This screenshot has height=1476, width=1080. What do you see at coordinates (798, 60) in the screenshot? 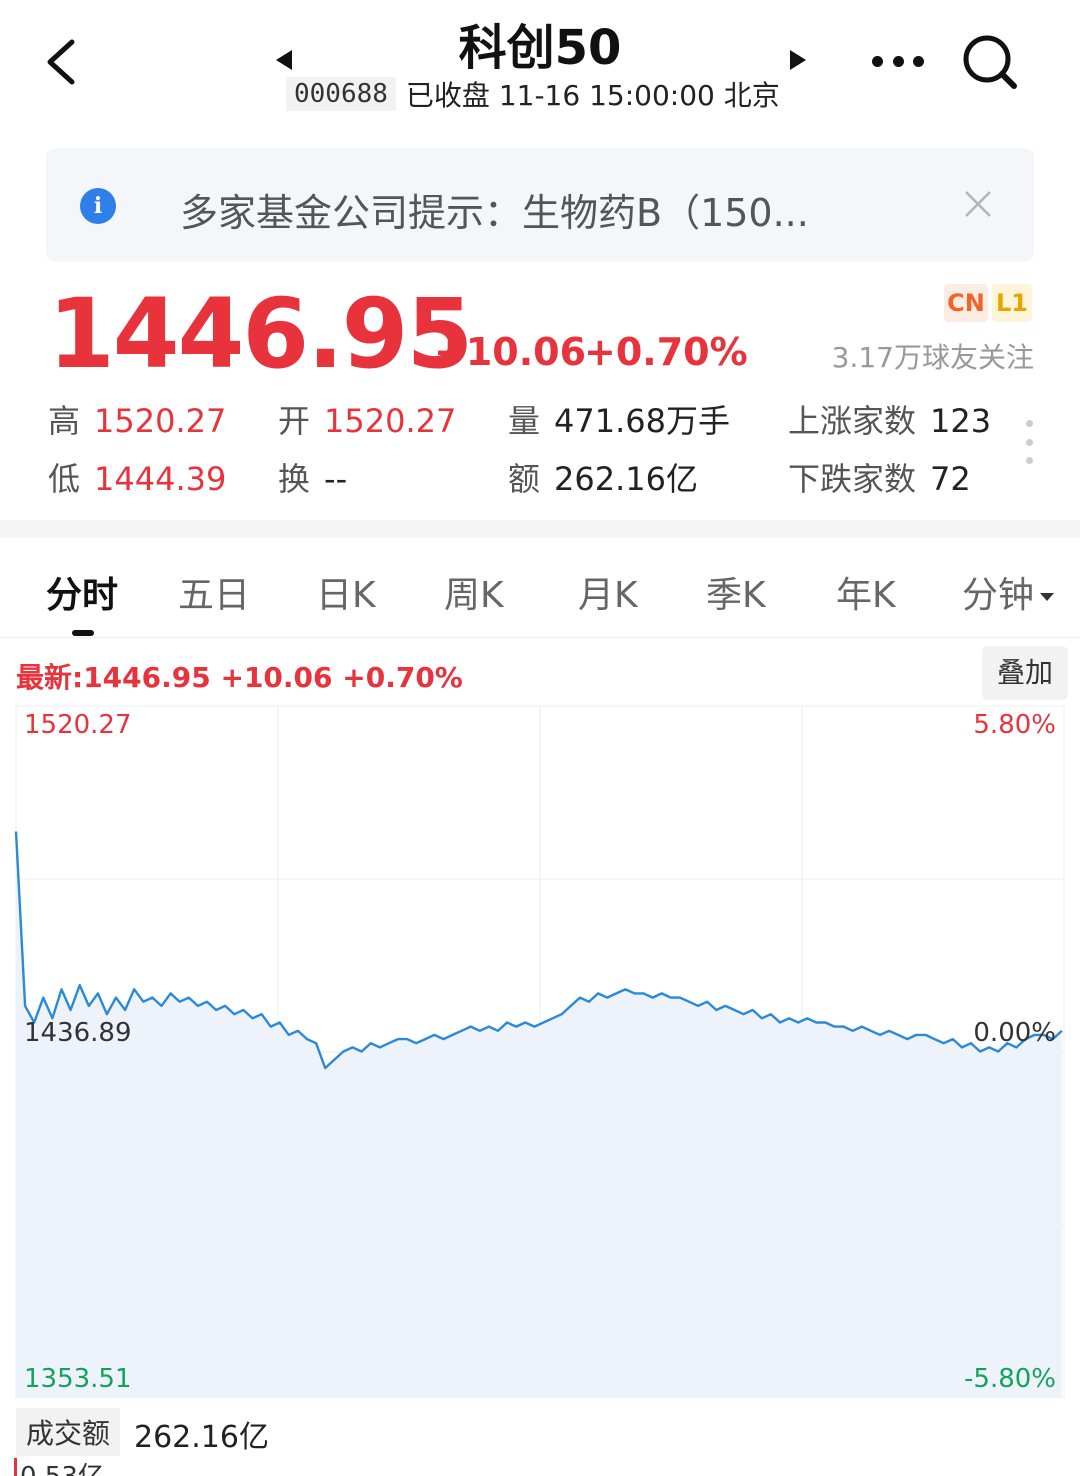
I see `next-stock-arrow-icon` at bounding box center [798, 60].